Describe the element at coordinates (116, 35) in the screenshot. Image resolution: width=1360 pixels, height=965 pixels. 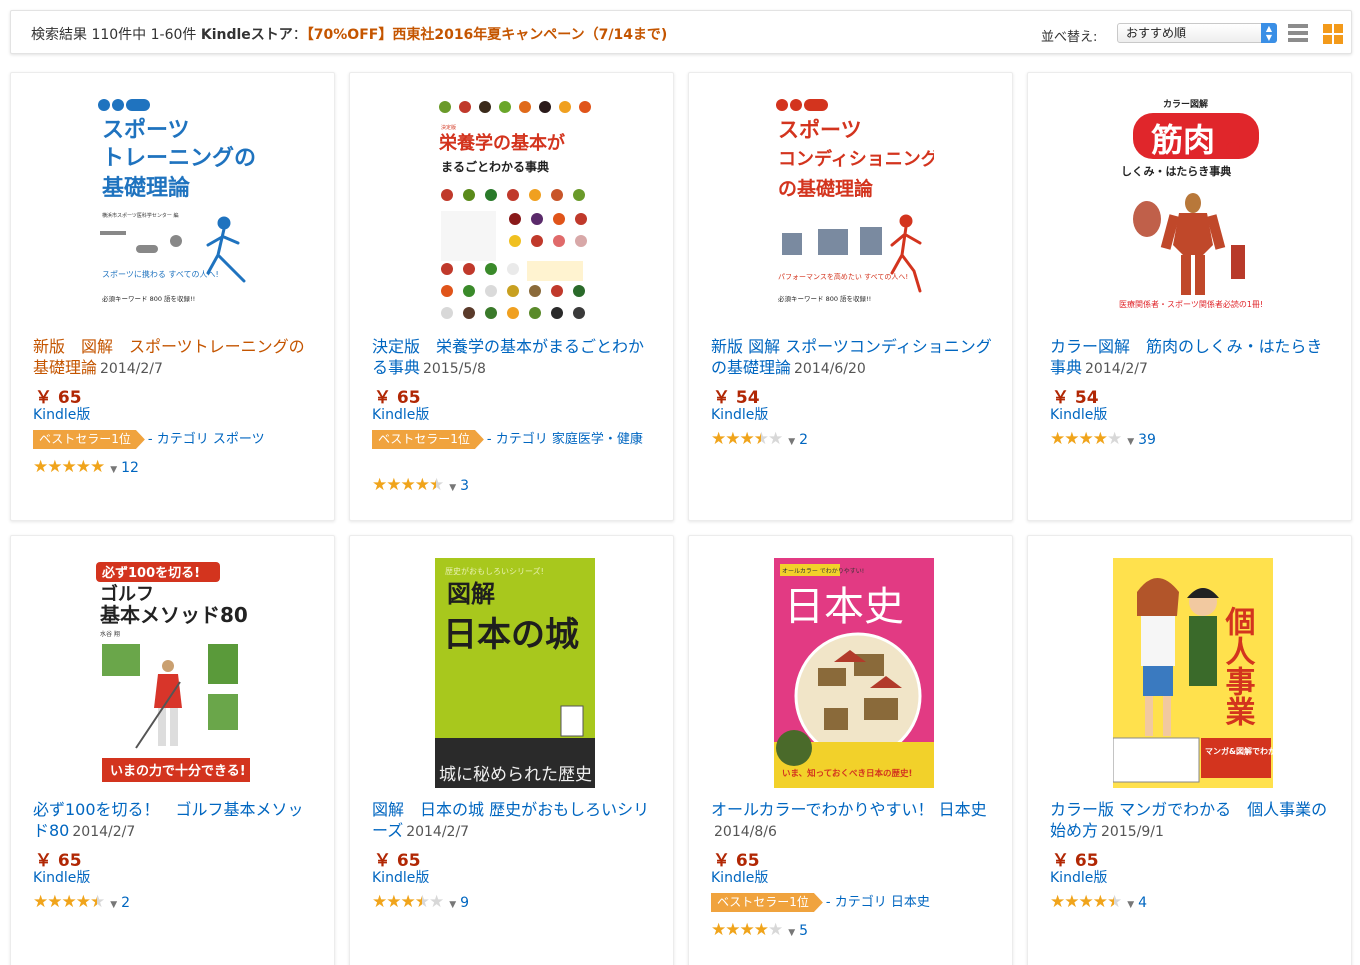
I see `results-count: 検索結果 110件中 1-60件` at that location.